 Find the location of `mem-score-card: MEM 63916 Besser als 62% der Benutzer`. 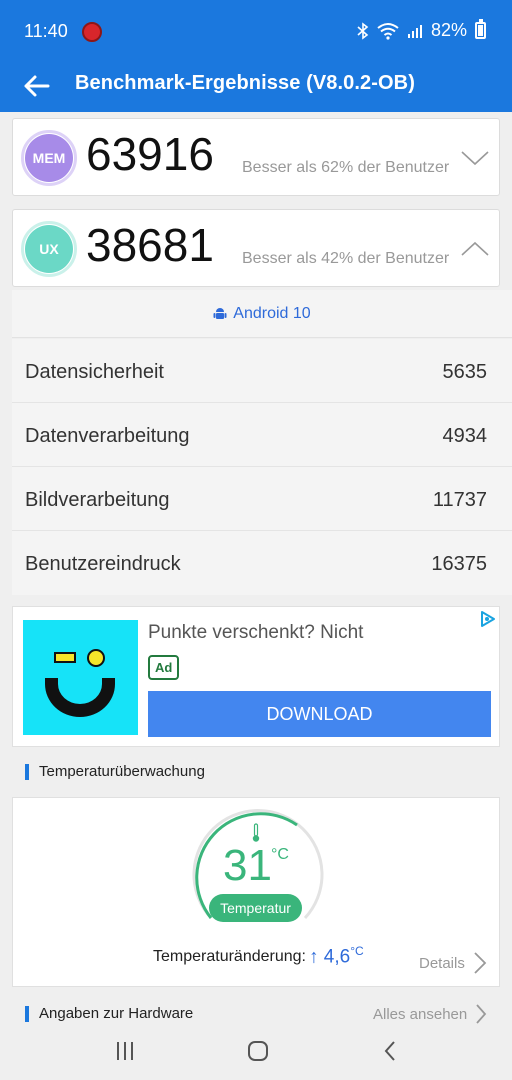

mem-score-card: MEM 63916 Besser als 62% der Benutzer is located at coordinates (256, 157).